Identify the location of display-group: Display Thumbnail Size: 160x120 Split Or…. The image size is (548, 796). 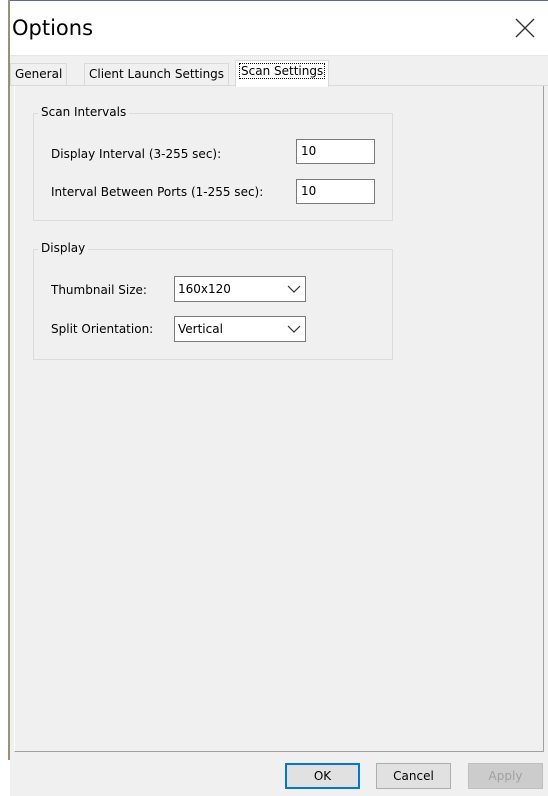
(213, 300).